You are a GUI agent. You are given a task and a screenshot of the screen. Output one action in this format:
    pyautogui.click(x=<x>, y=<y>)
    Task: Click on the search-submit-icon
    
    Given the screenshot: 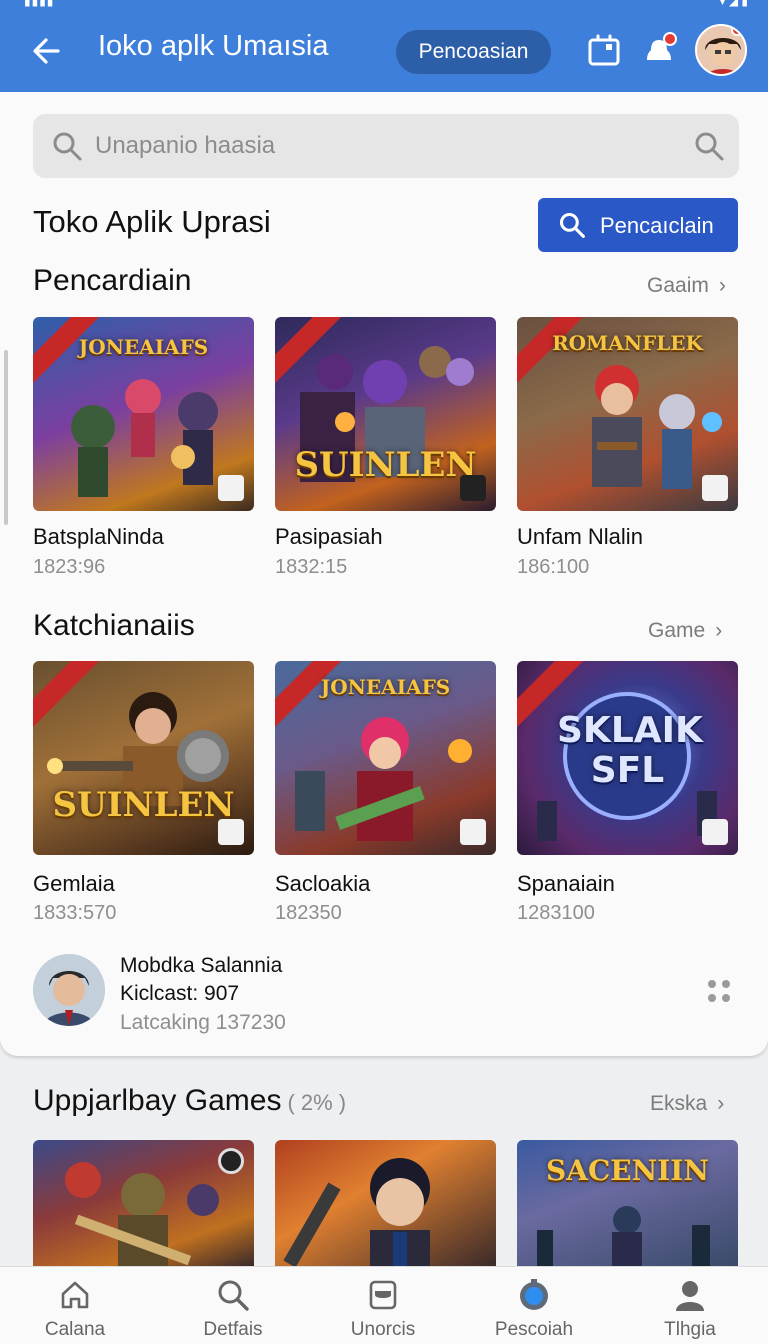 What is the action you would take?
    pyautogui.click(x=709, y=146)
    